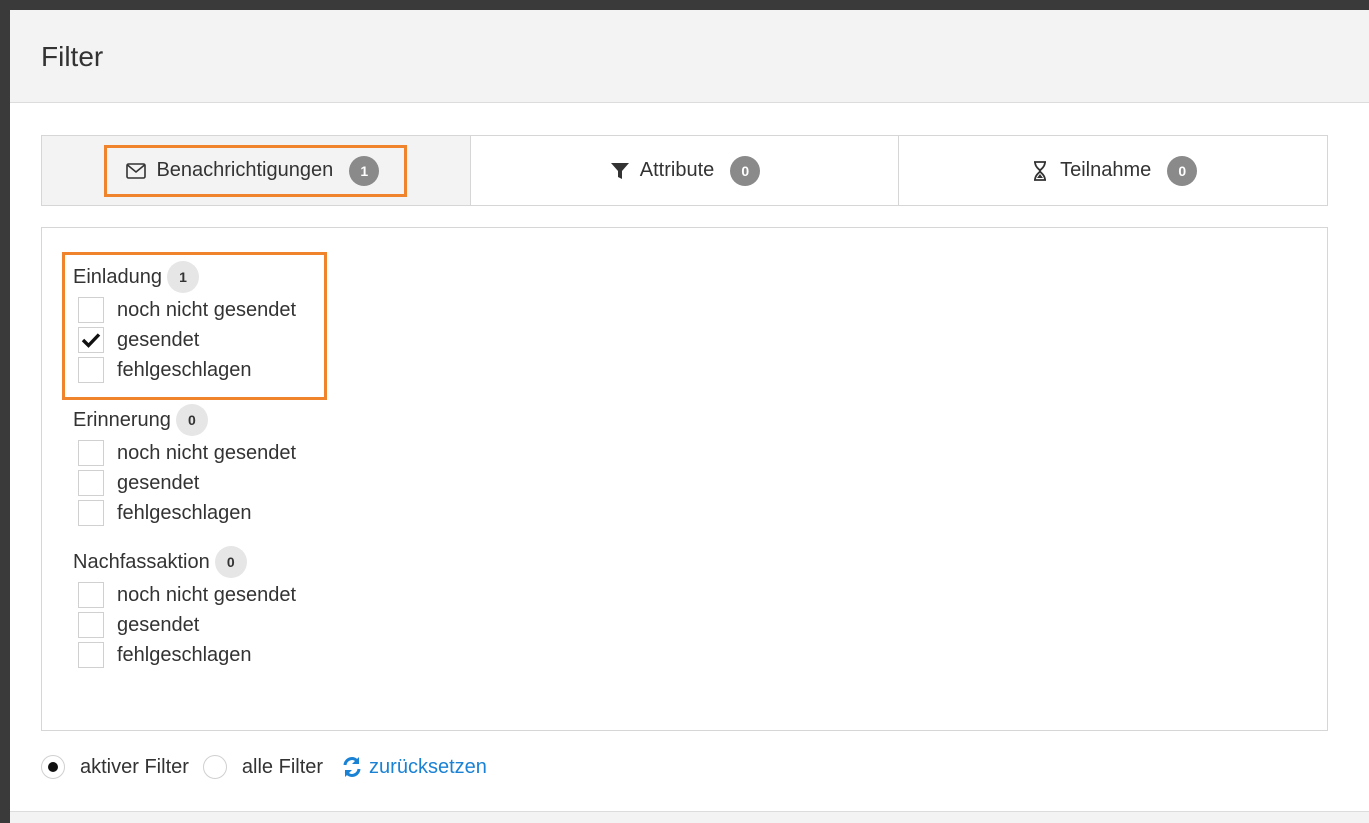 The height and width of the screenshot is (823, 1369). Describe the element at coordinates (134, 766) in the screenshot. I see `radio-label-aktiver-filter: aktiver Filter` at that location.